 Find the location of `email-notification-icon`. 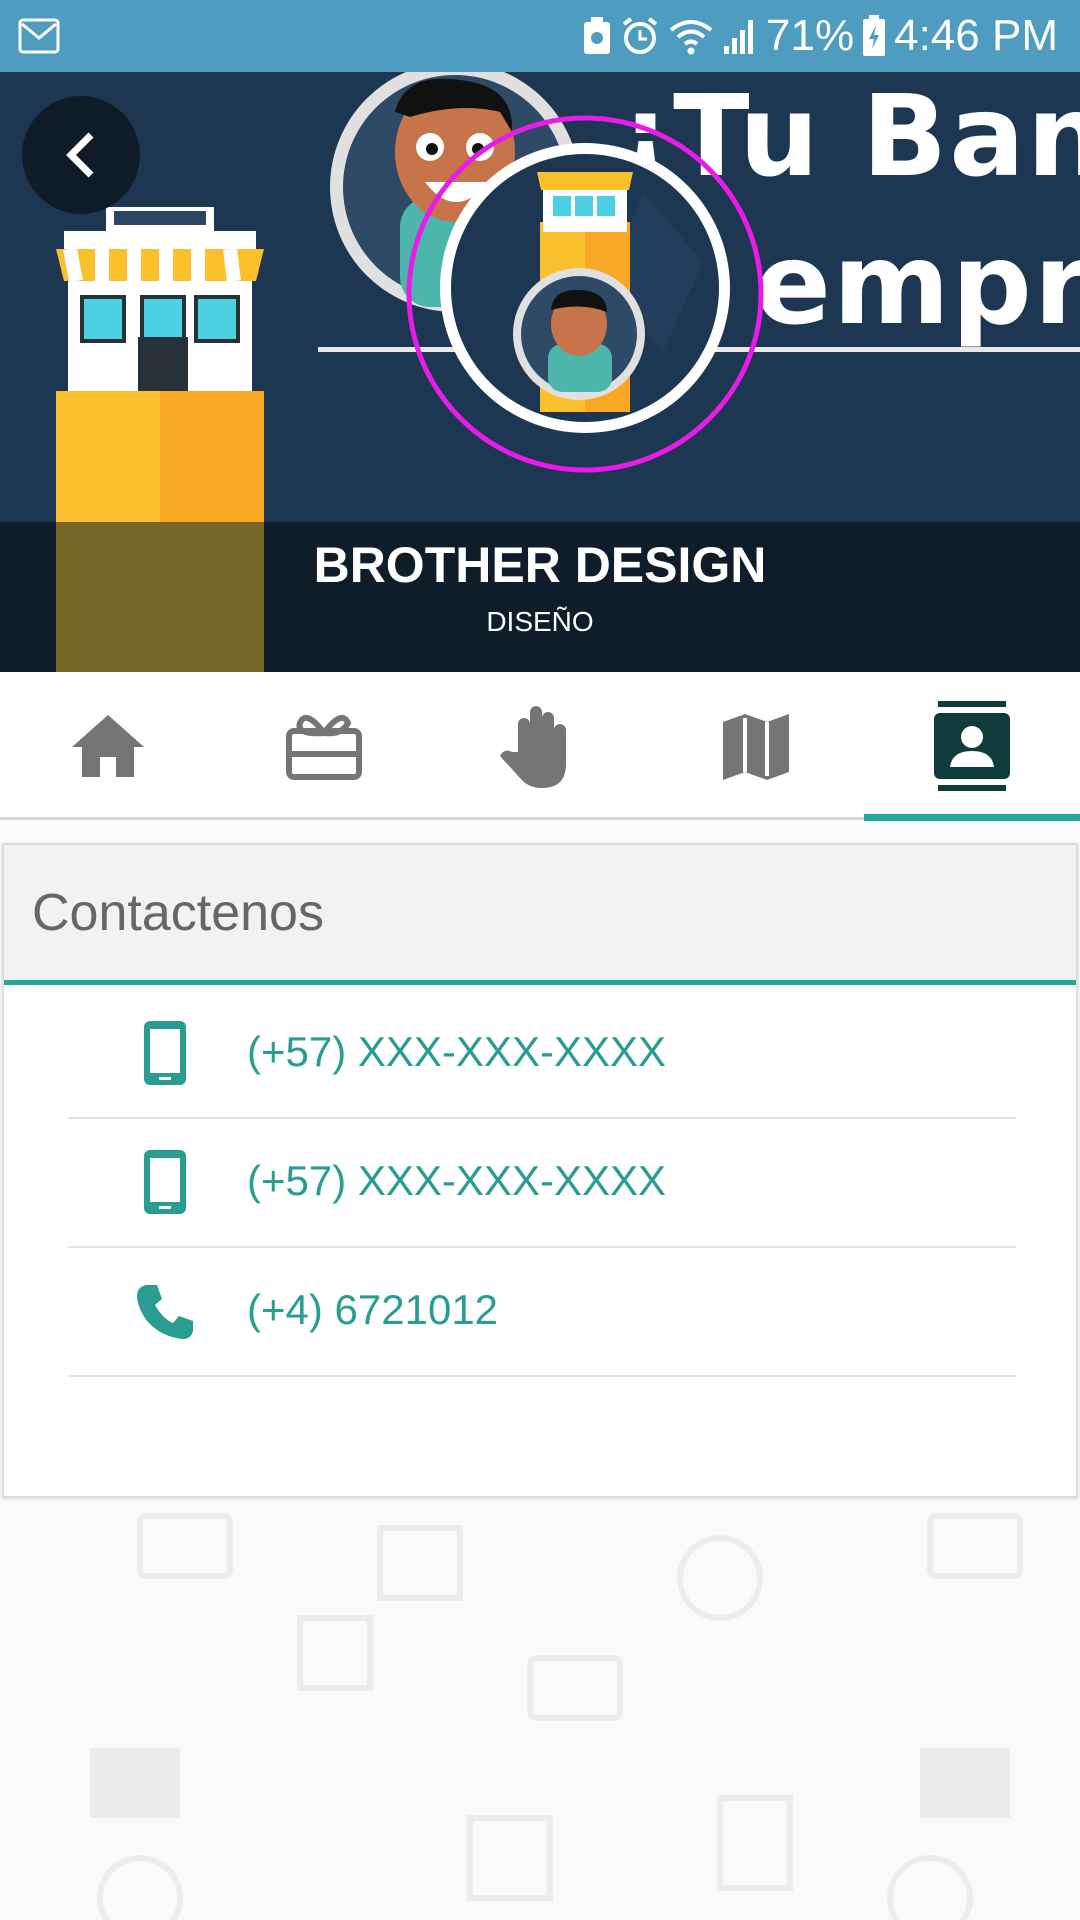

email-notification-icon is located at coordinates (39, 36).